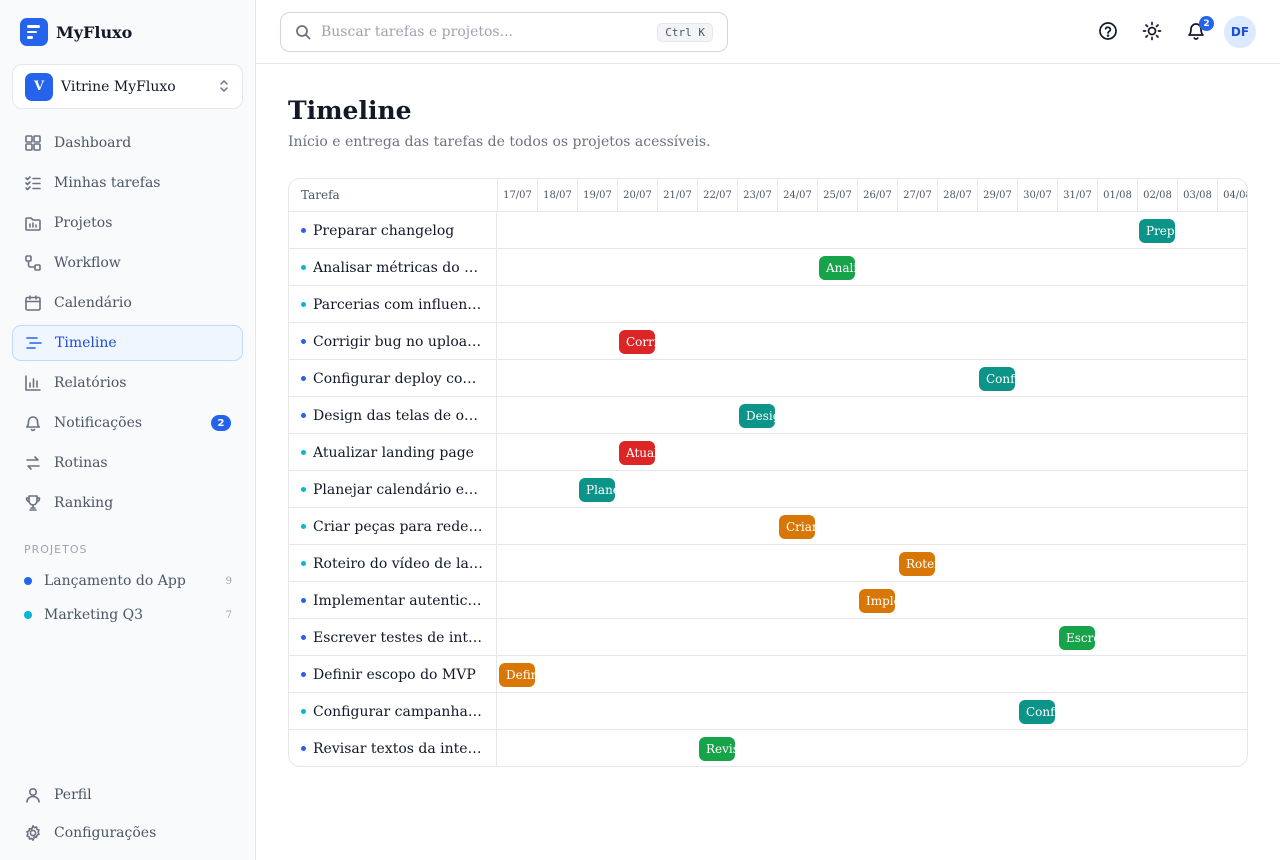 The height and width of the screenshot is (860, 1280). I want to click on task-name-cell: Revisar textos da interface, so click(393, 748).